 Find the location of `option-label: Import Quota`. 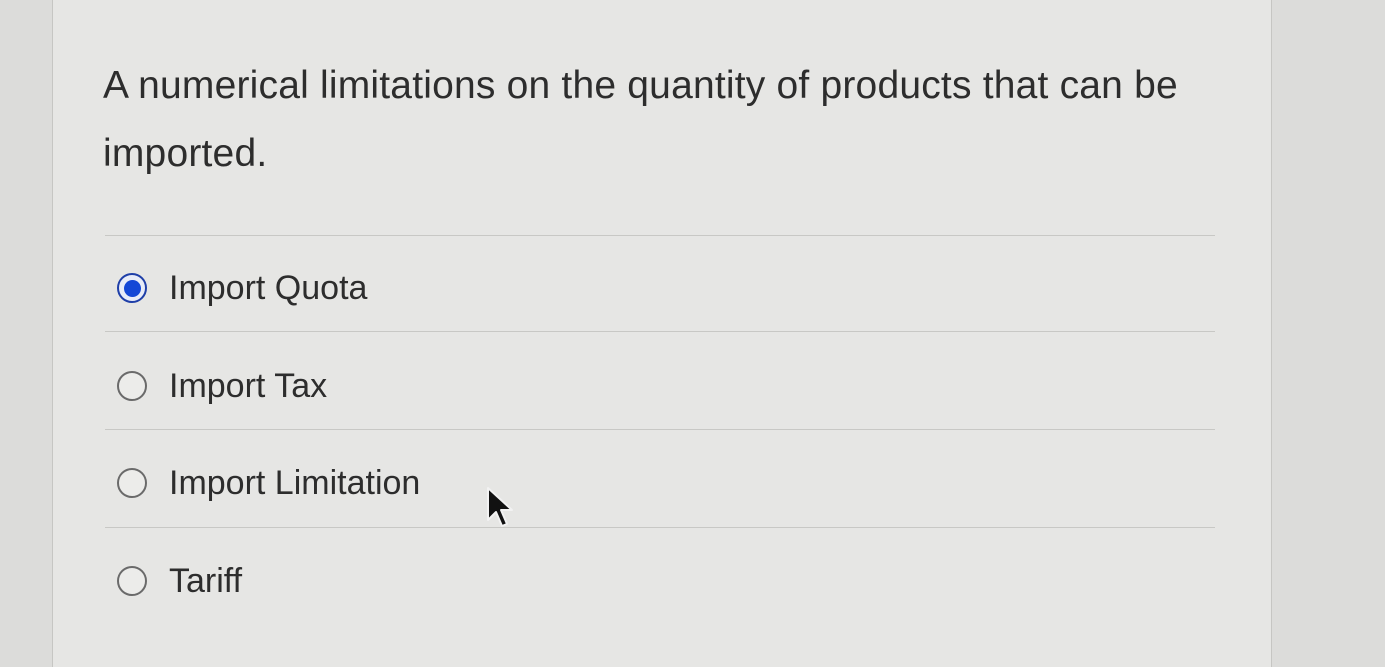

option-label: Import Quota is located at coordinates (268, 287).